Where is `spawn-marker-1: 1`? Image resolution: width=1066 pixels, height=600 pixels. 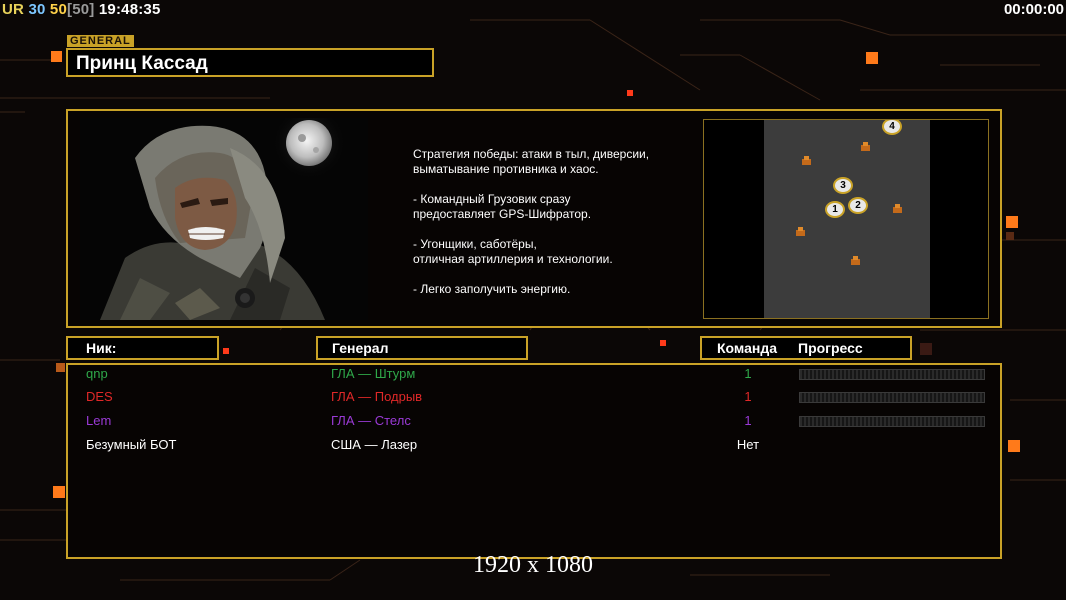
spawn-marker-1: 1 is located at coordinates (835, 209).